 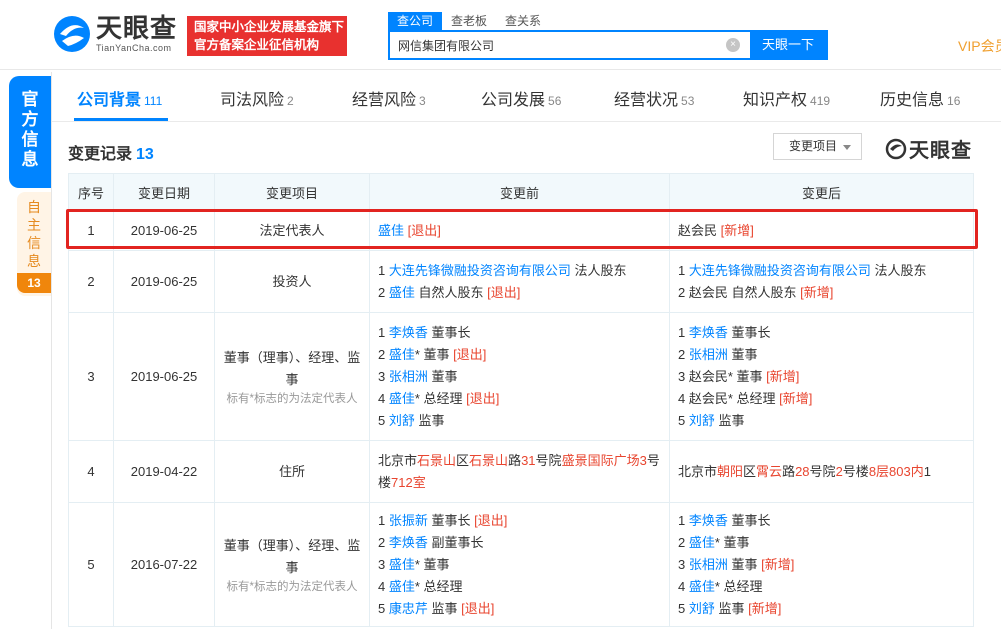 I want to click on tab-operating-status: 经营状况 53, so click(x=654, y=98).